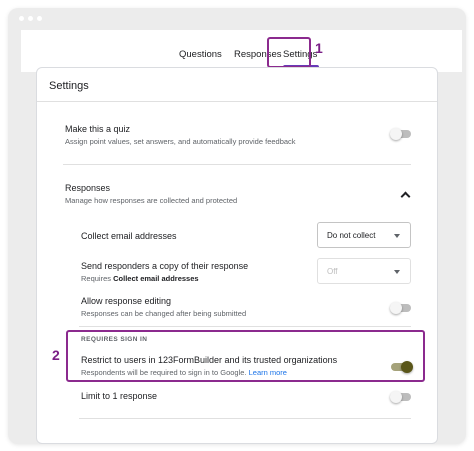  I want to click on send-copy-value: Off, so click(332, 271).